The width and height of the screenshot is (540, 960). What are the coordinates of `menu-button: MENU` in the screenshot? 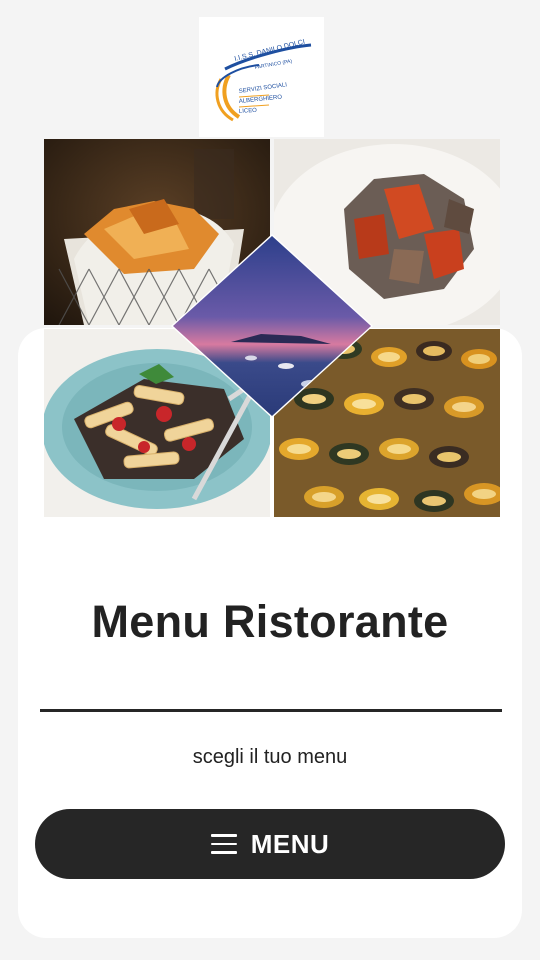 It's located at (270, 844).